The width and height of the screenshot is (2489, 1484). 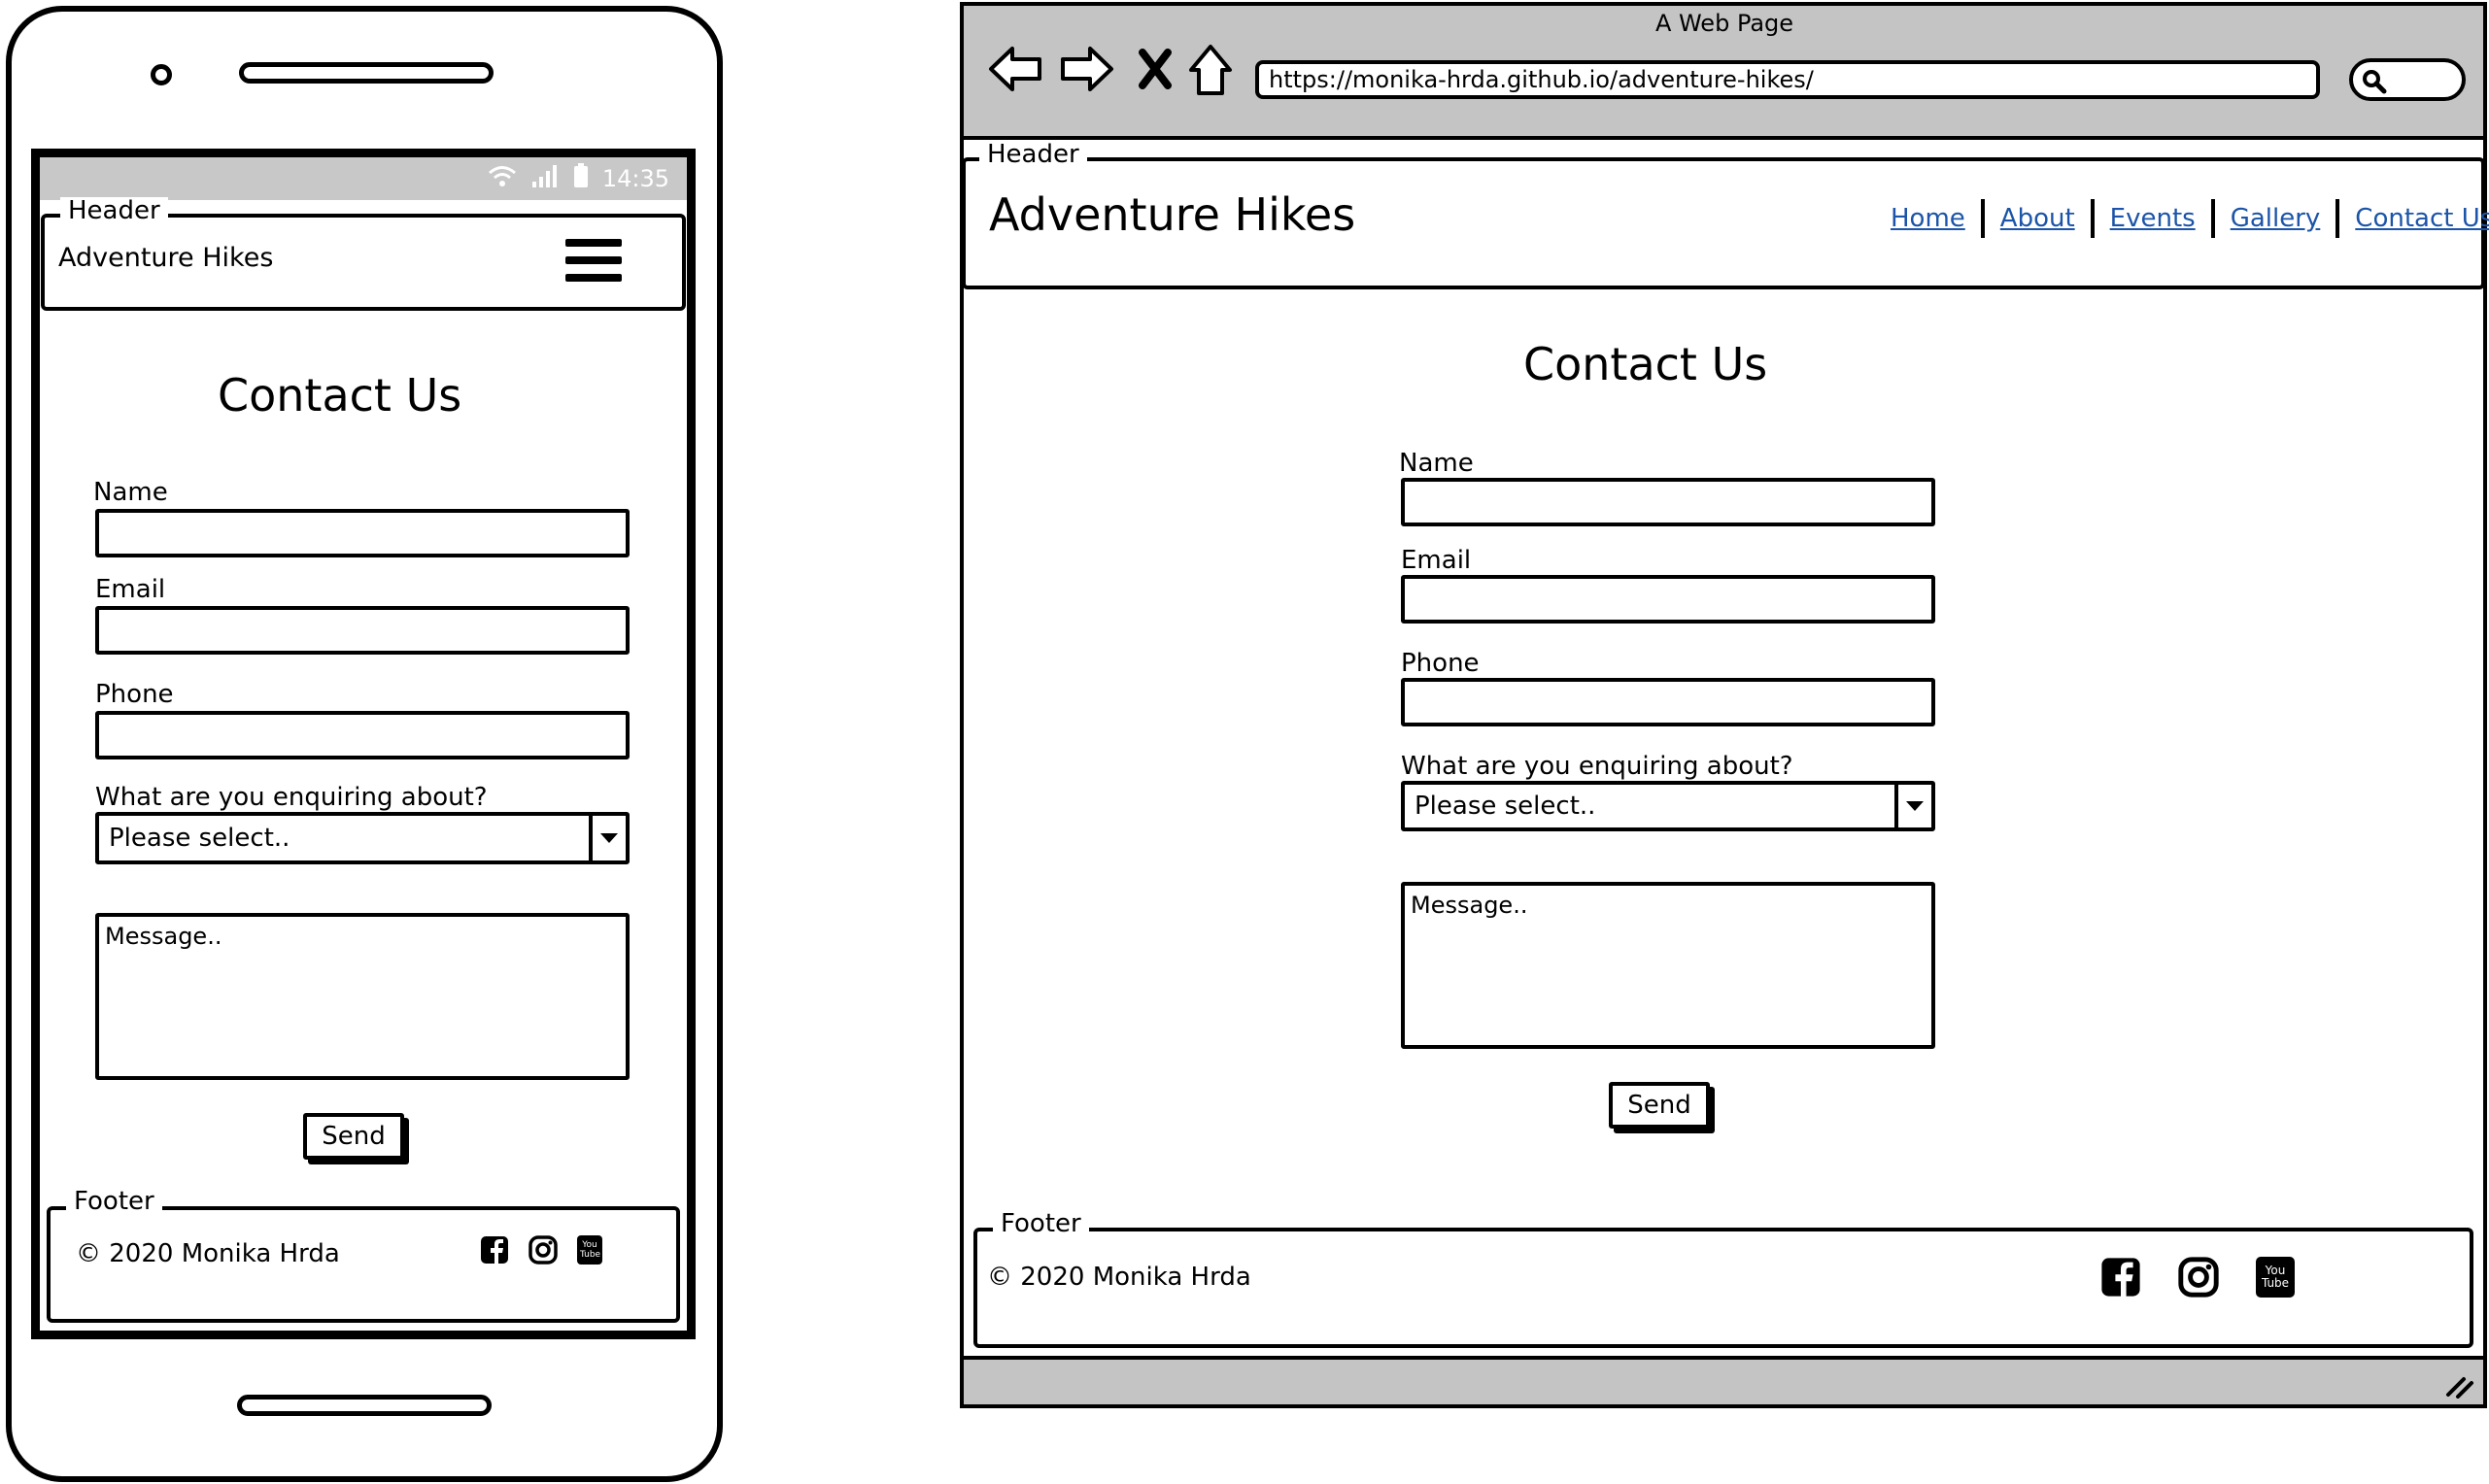 What do you see at coordinates (362, 630) in the screenshot?
I see `mobile-email-input` at bounding box center [362, 630].